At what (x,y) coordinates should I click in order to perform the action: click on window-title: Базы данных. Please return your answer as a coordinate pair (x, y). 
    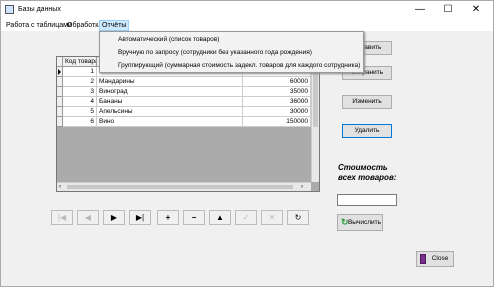
    Looking at the image, I should click on (39, 9).